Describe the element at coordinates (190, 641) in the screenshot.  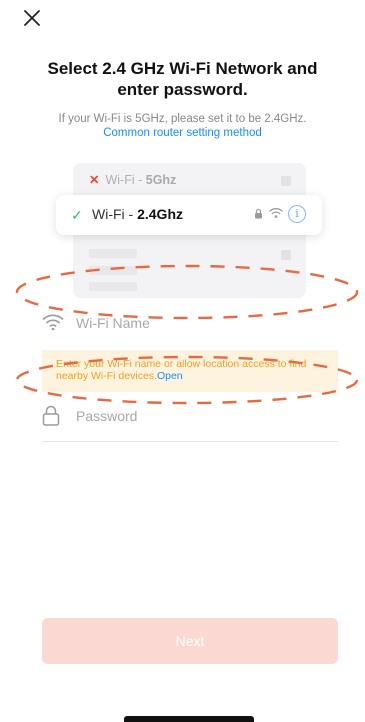
I see `next-button: Next` at that location.